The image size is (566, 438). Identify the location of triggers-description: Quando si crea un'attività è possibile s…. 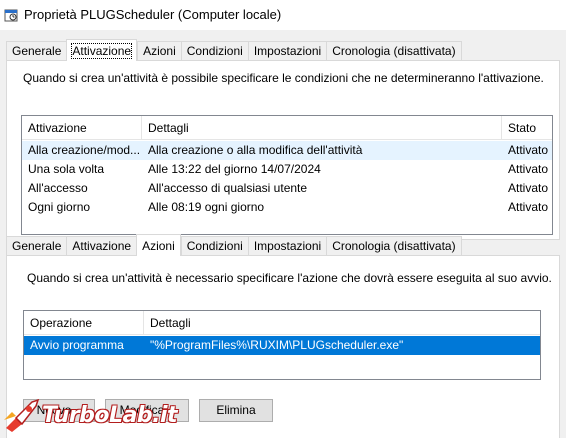
(283, 78).